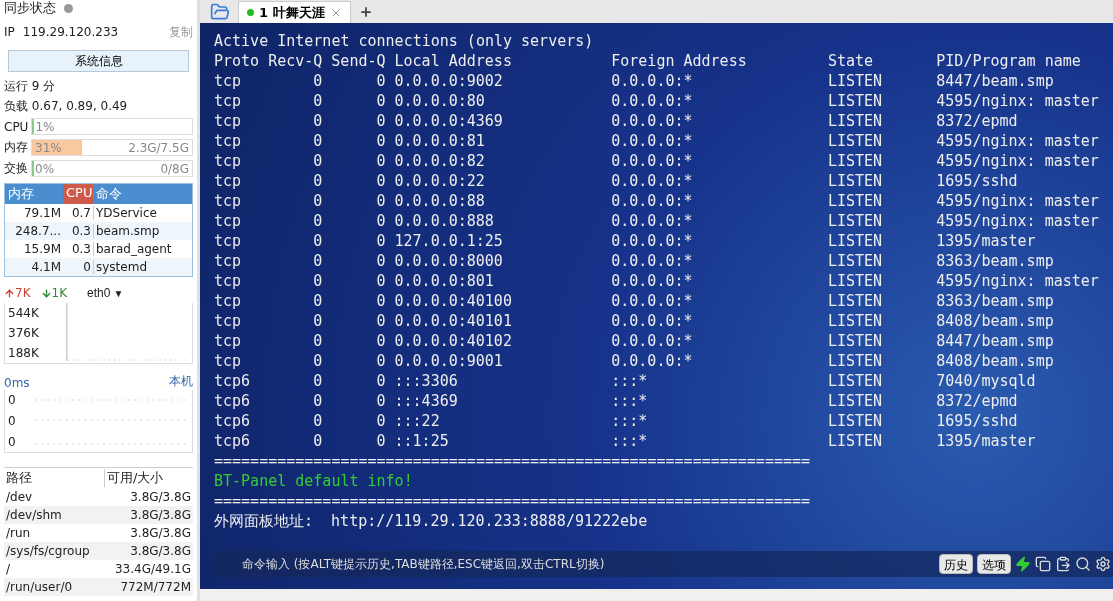 This screenshot has width=1113, height=601. Describe the element at coordinates (422, 441) in the screenshot. I see `terminal-cell-text: ::1:25` at that location.